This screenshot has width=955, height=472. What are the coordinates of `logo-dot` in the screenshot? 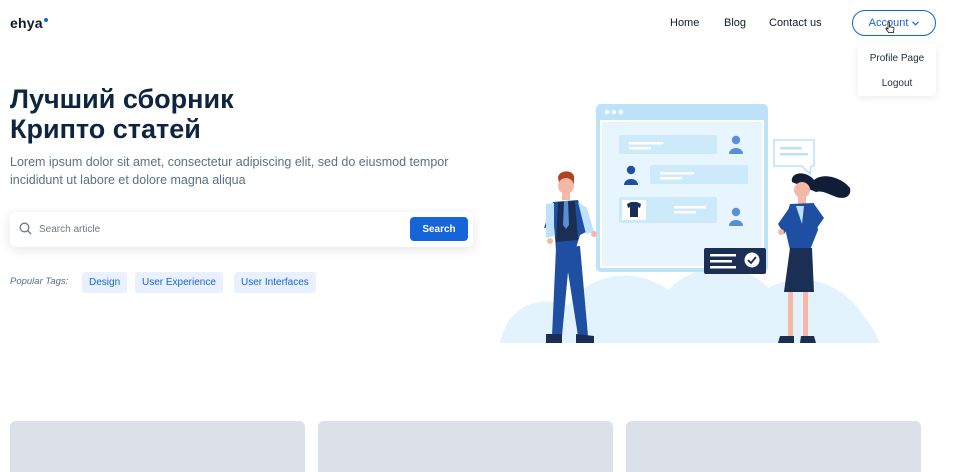 It's located at (45, 20).